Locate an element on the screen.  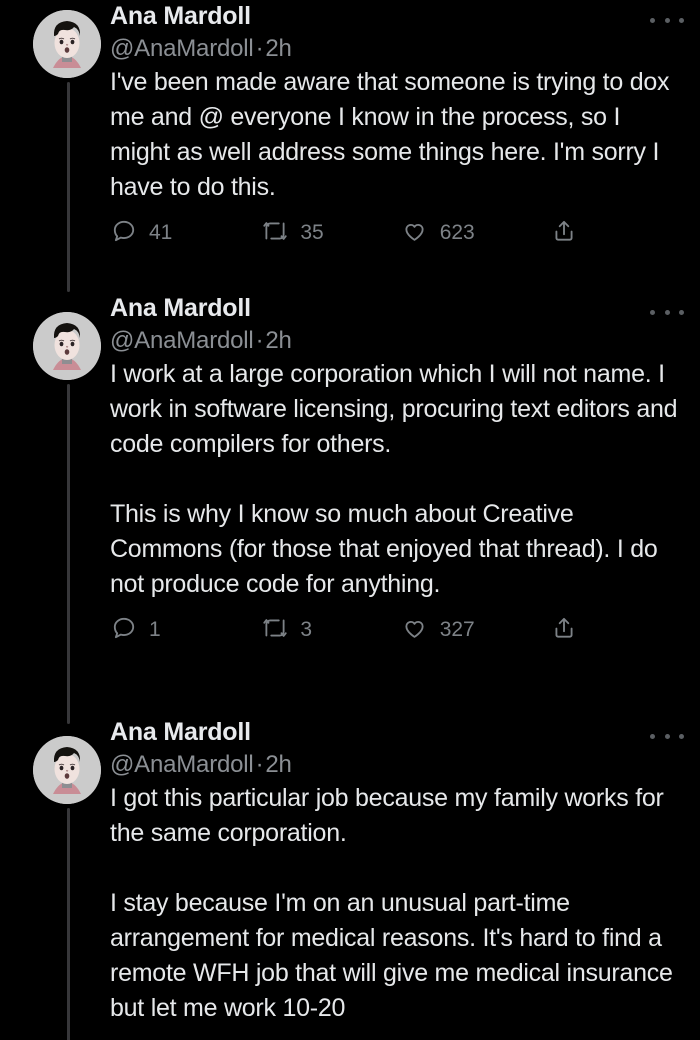
reply-count: 1 is located at coordinates (155, 629).